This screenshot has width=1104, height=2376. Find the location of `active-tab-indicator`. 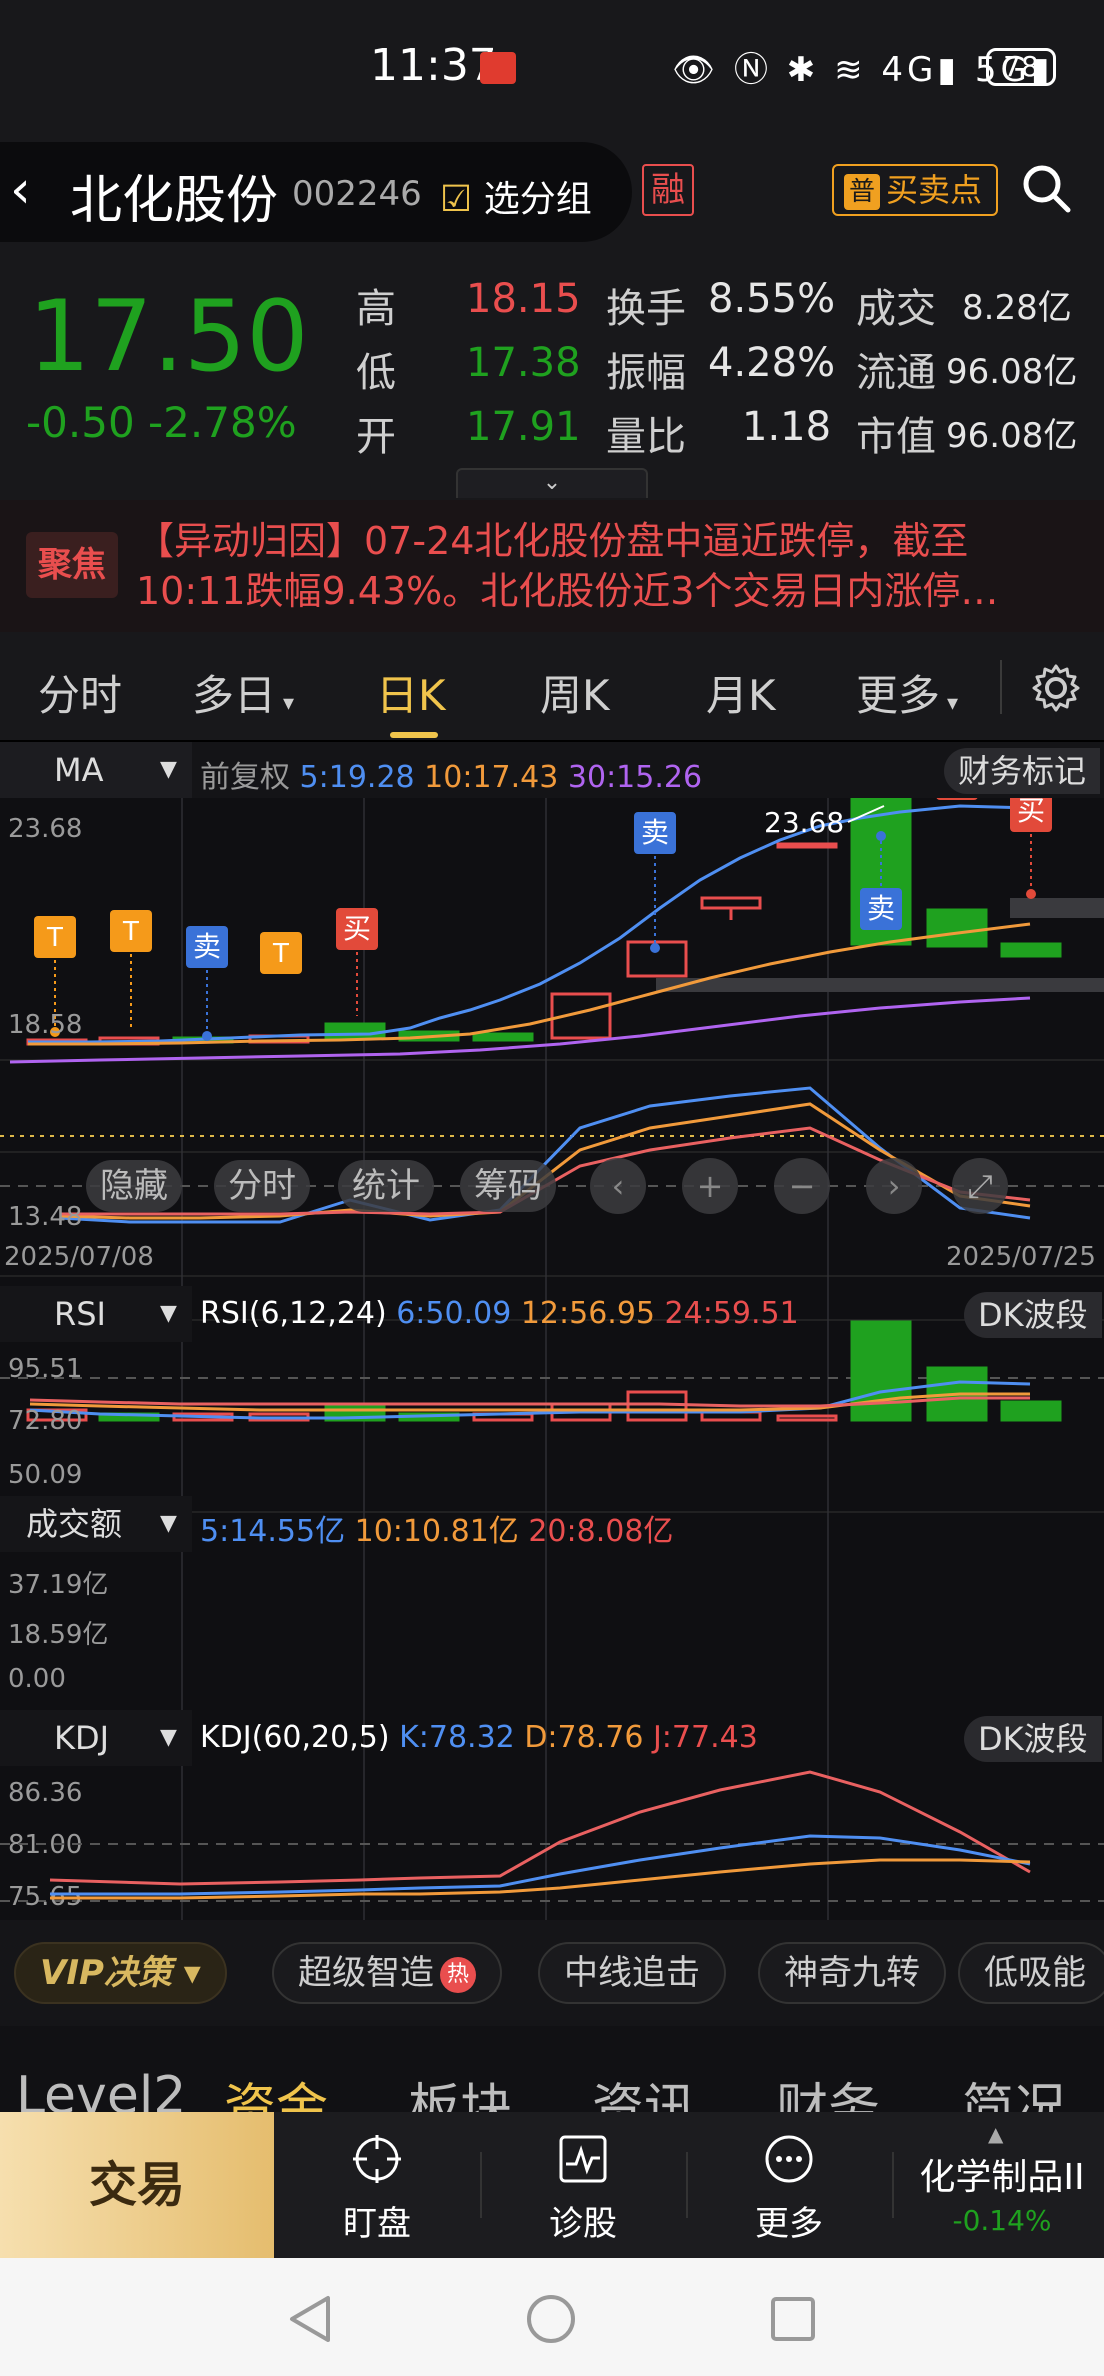

active-tab-indicator is located at coordinates (414, 735).